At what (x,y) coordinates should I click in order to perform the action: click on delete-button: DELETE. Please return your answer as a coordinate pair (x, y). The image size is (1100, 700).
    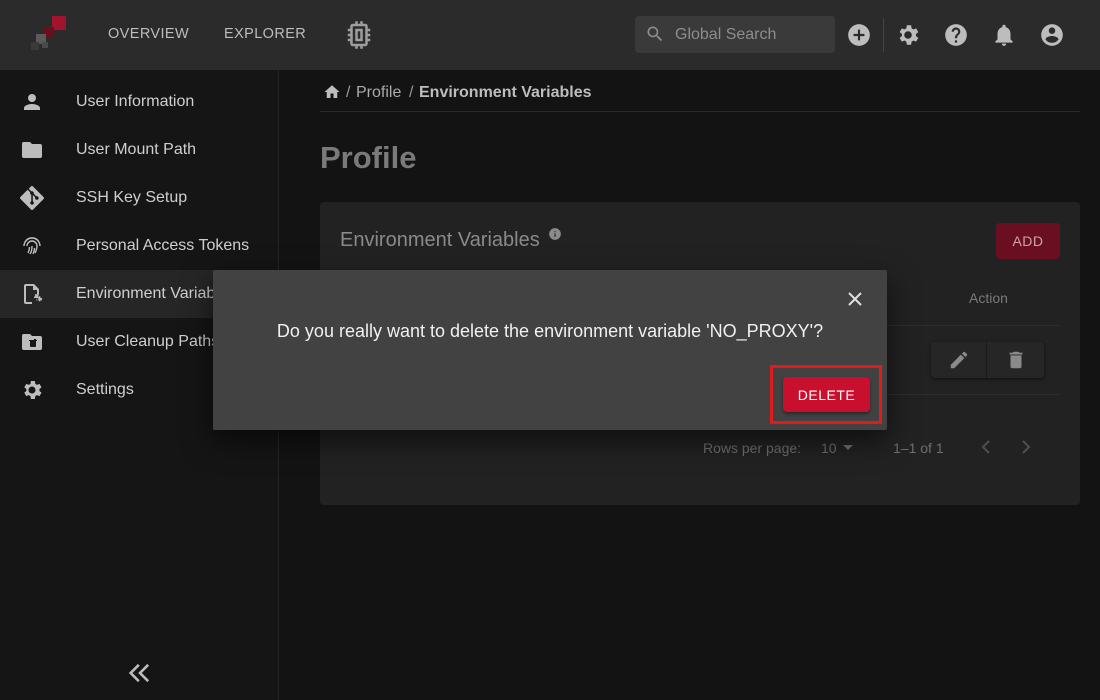
    Looking at the image, I should click on (826, 394).